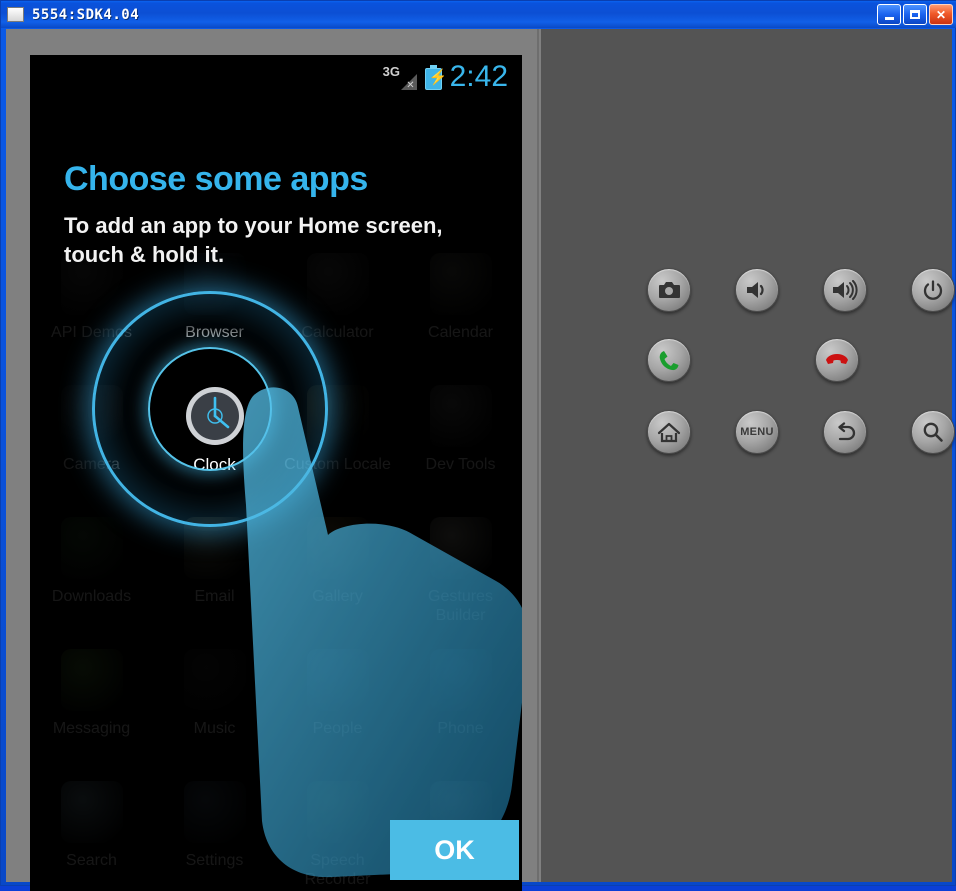  What do you see at coordinates (215, 416) in the screenshot?
I see `clock-icon` at bounding box center [215, 416].